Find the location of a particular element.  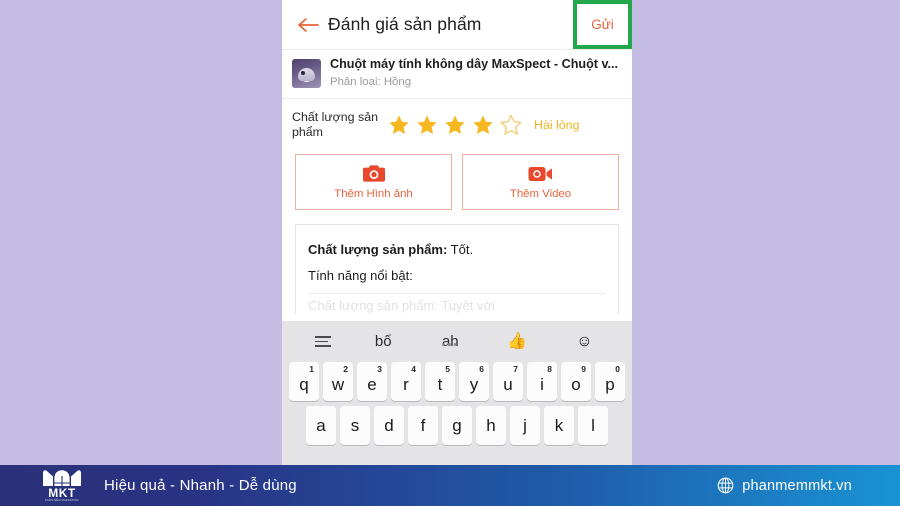

thumbs-up-emoji: 👍 is located at coordinates (517, 341).